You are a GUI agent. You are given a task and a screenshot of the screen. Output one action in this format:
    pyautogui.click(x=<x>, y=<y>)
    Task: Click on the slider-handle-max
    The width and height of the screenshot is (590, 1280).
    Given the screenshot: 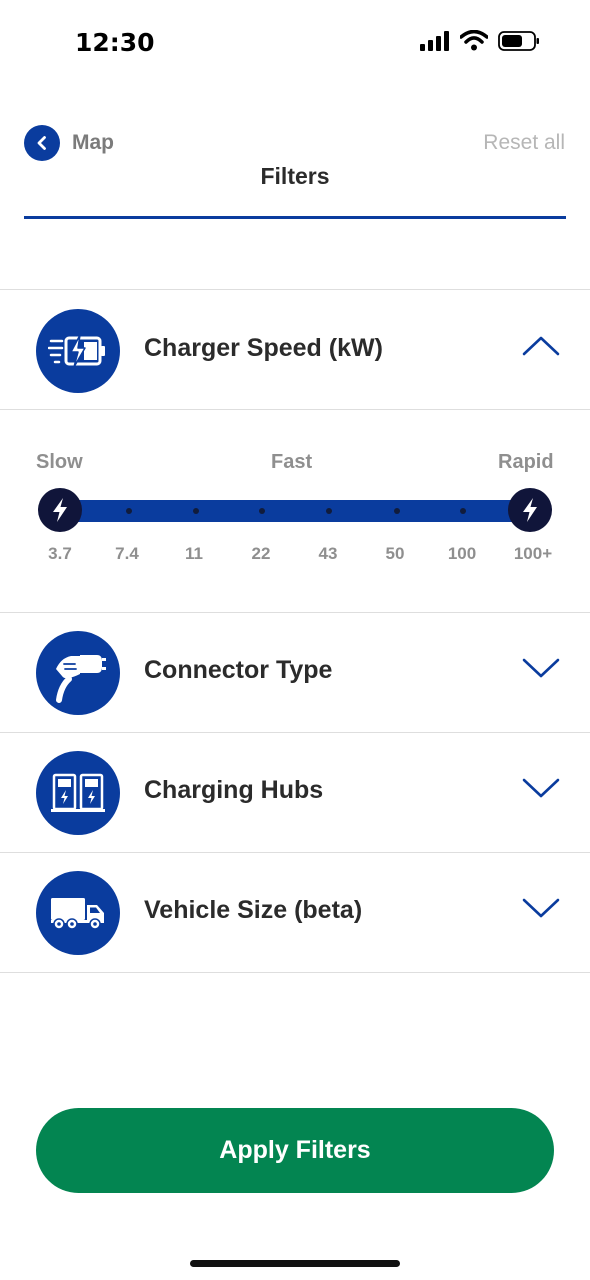 What is the action you would take?
    pyautogui.click(x=530, y=510)
    